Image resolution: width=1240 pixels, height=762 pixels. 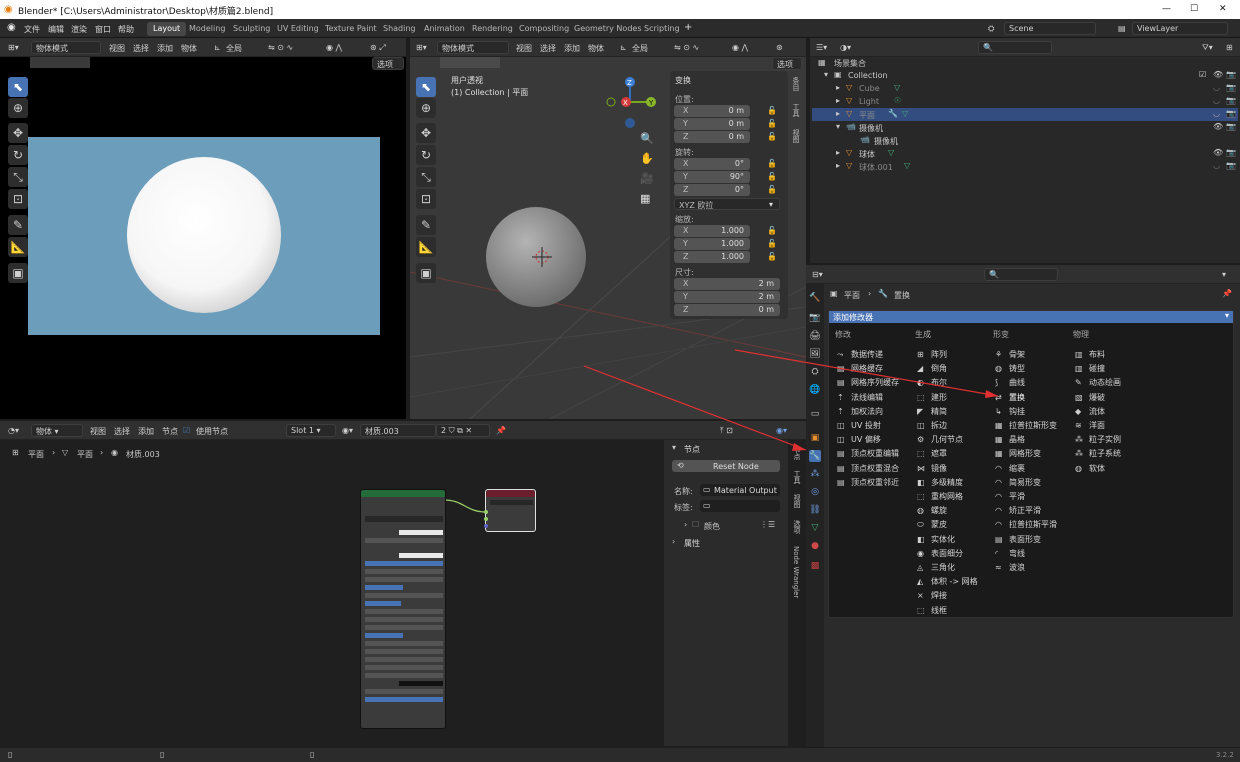 What do you see at coordinates (1031, 317) in the screenshot?
I see `add-modifier-button: 添加修改器 ▾` at bounding box center [1031, 317].